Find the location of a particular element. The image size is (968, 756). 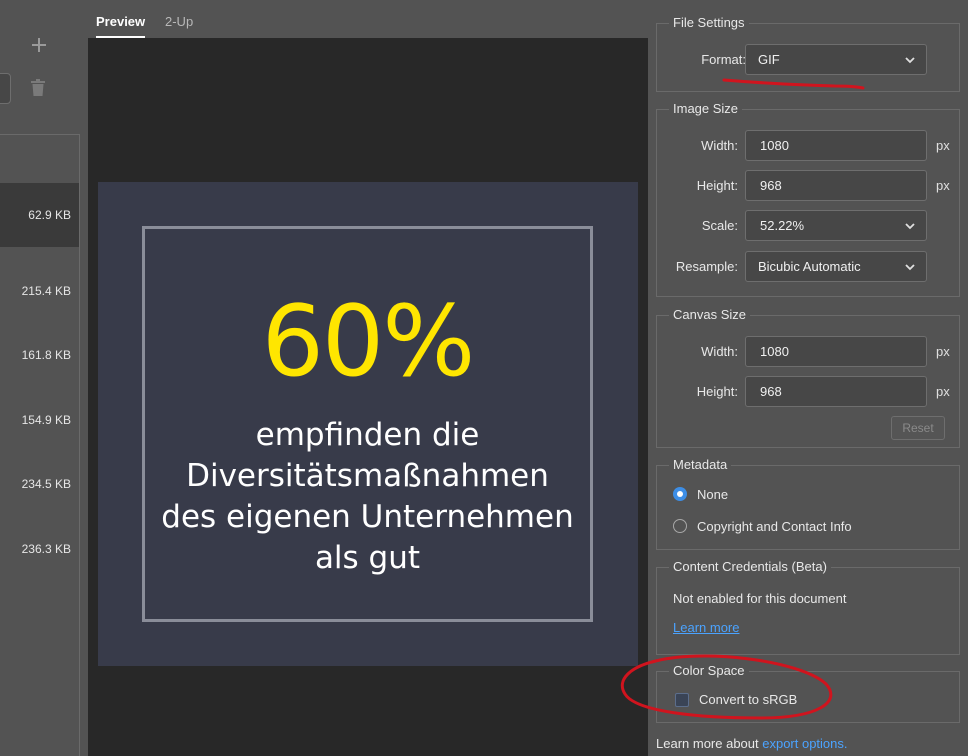

canvas-width-input: 1080 is located at coordinates (836, 351).